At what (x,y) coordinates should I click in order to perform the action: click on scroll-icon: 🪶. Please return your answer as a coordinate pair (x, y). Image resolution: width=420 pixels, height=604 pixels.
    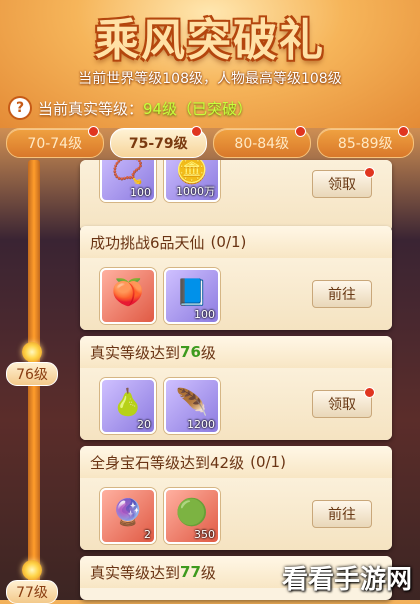
    Looking at the image, I should click on (192, 403).